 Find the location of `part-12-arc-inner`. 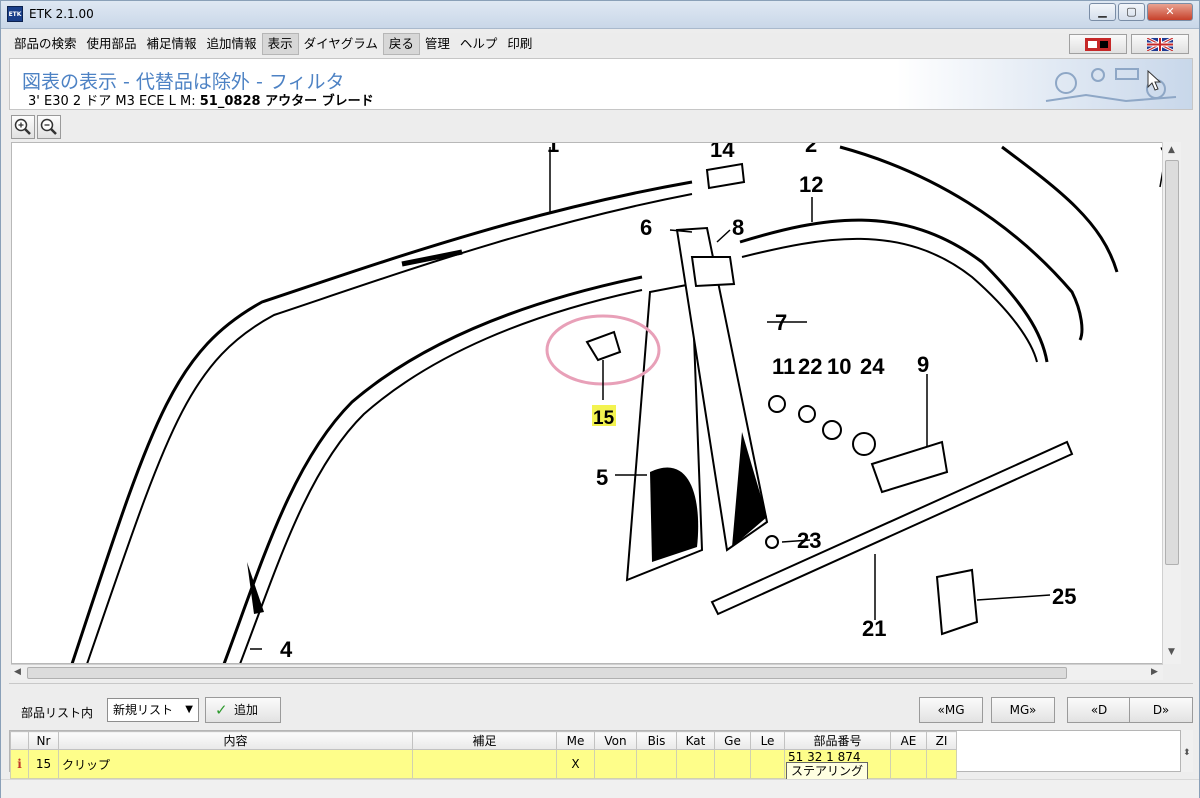

part-12-arc-inner is located at coordinates (889, 300).